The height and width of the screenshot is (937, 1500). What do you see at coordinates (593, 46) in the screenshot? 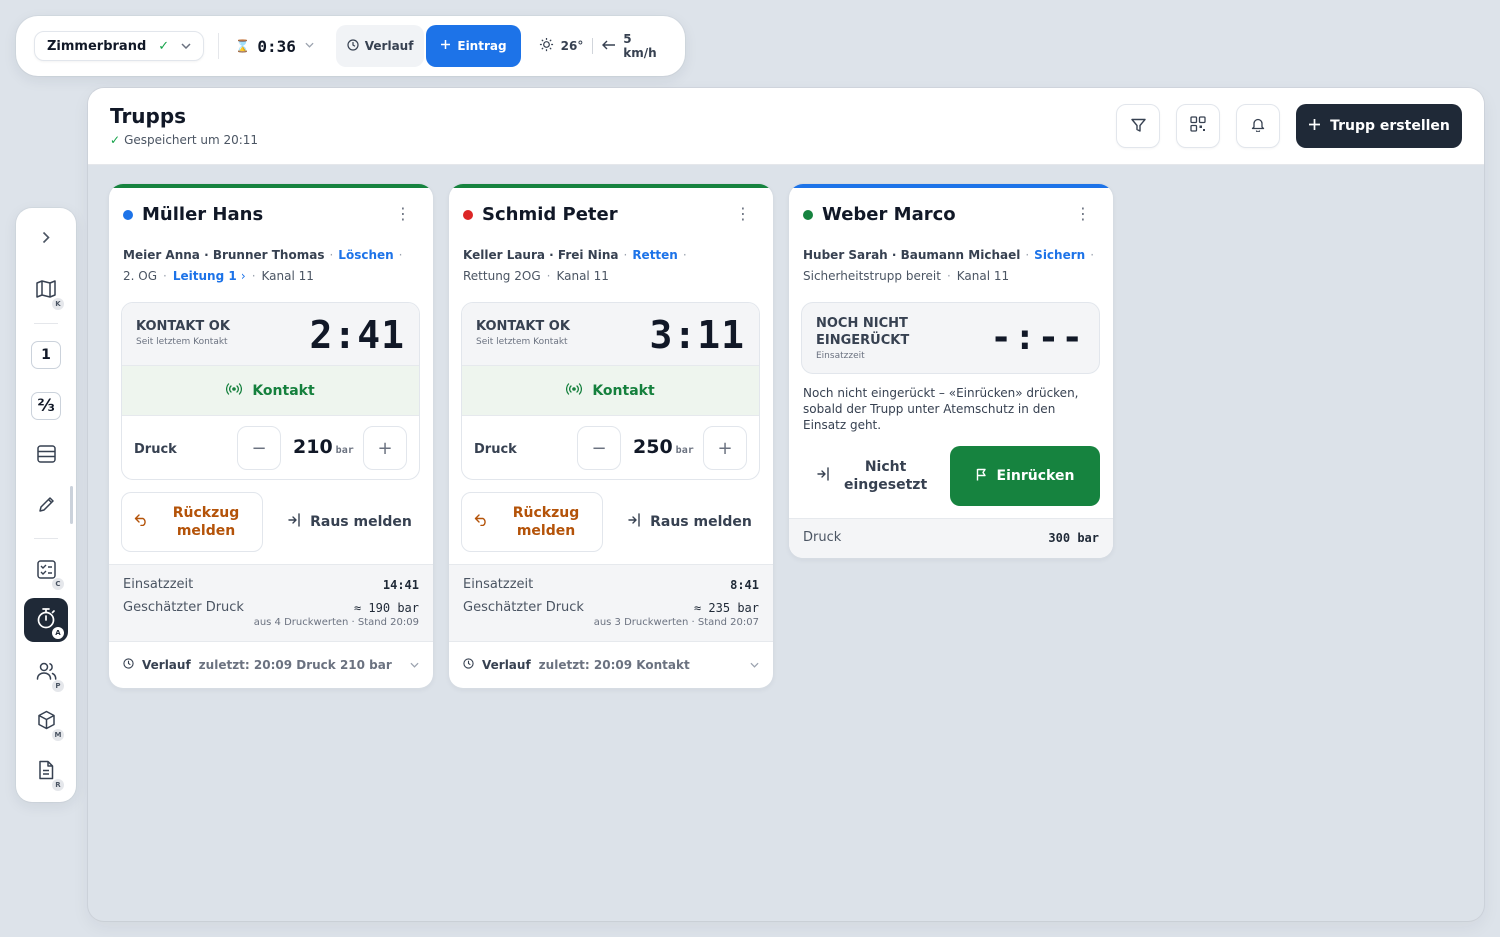
I see `divider` at bounding box center [593, 46].